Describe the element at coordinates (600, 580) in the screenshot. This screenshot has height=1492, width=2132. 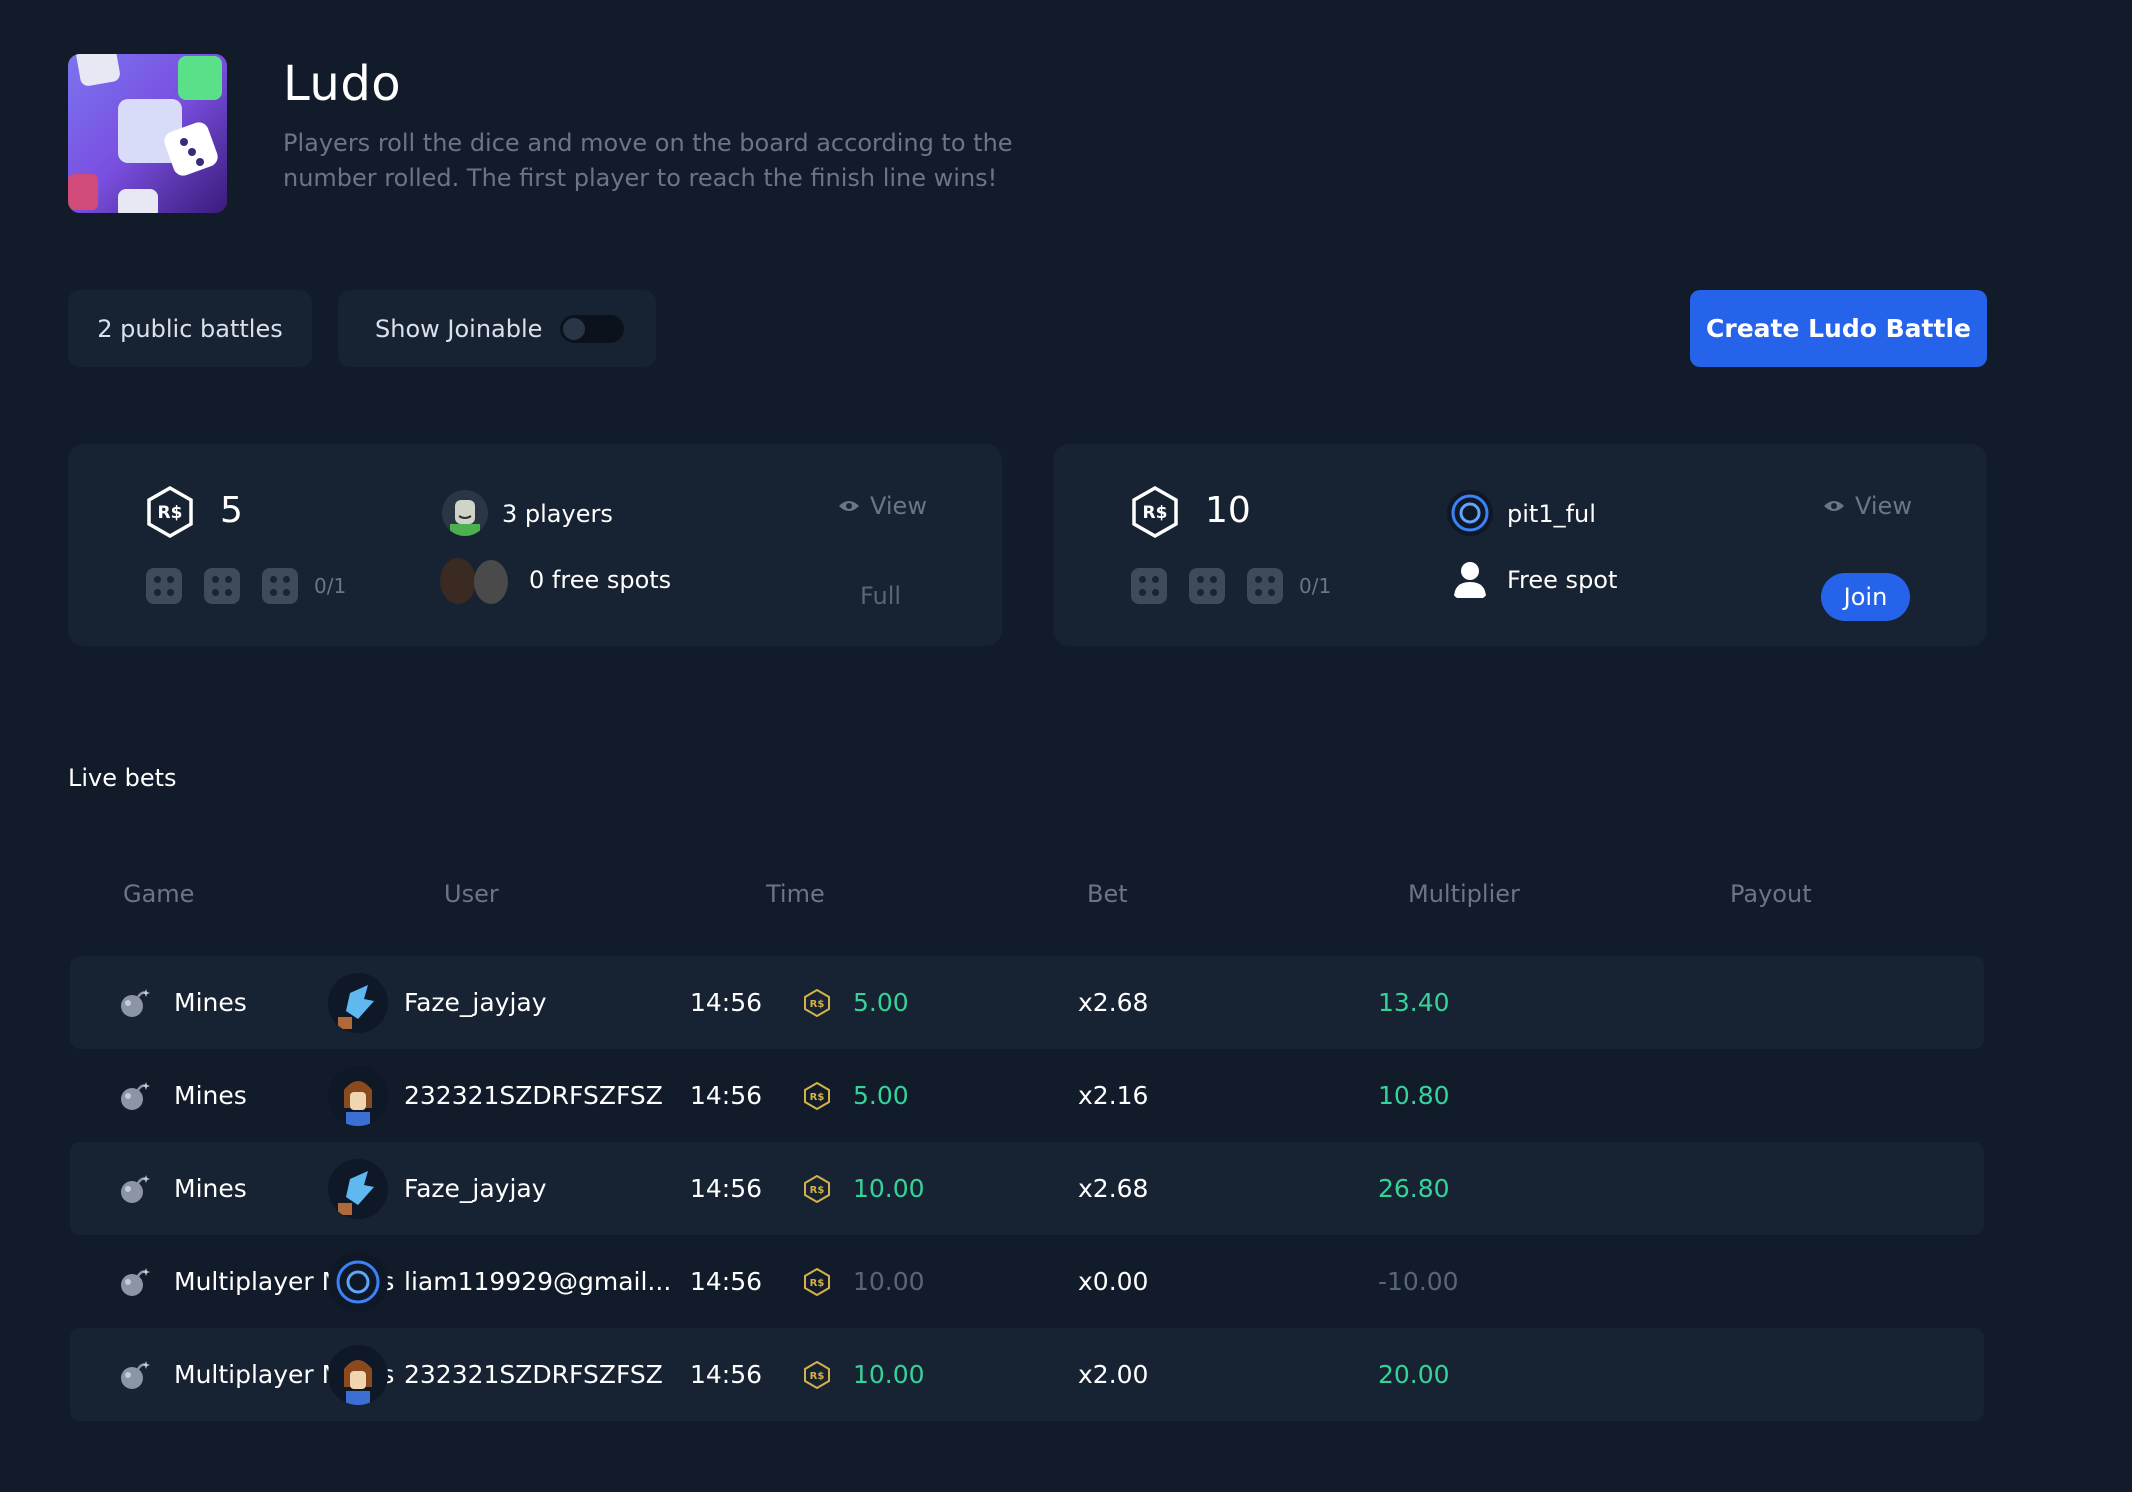
I see `free-spots-count: 0 free spots` at that location.